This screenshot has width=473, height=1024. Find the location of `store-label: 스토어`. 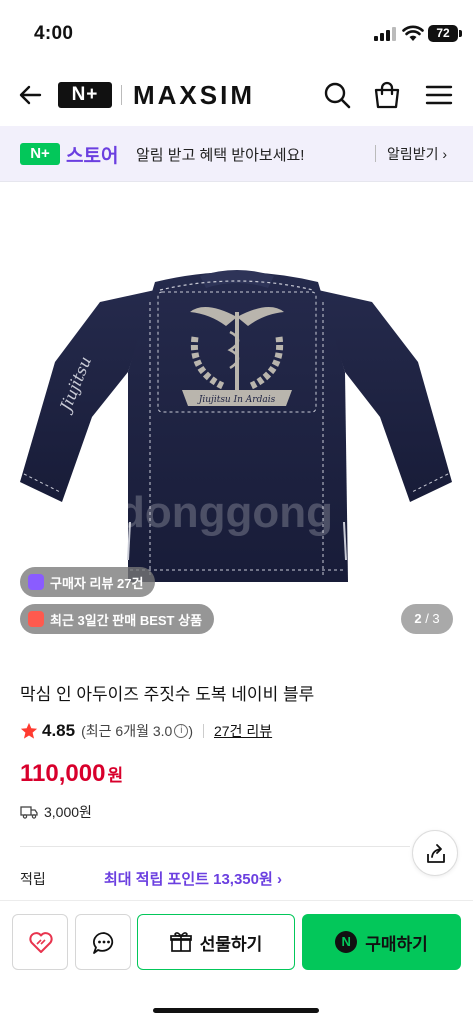

store-label: 스토어 is located at coordinates (92, 156).